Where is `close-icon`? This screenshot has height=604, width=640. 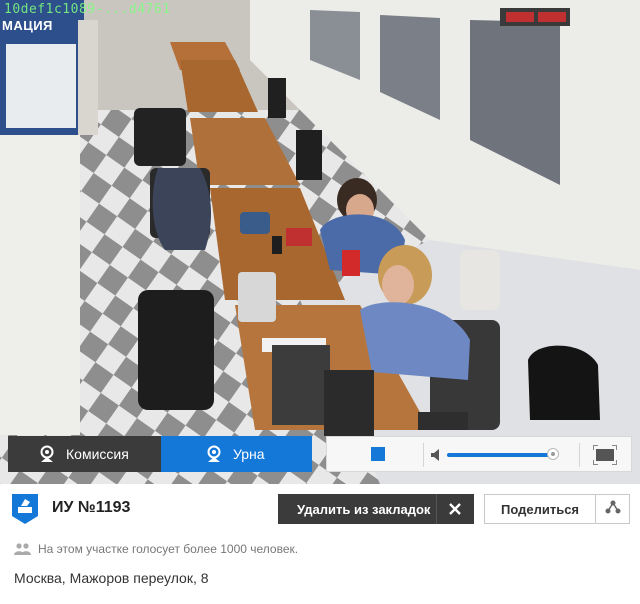 close-icon is located at coordinates (455, 510).